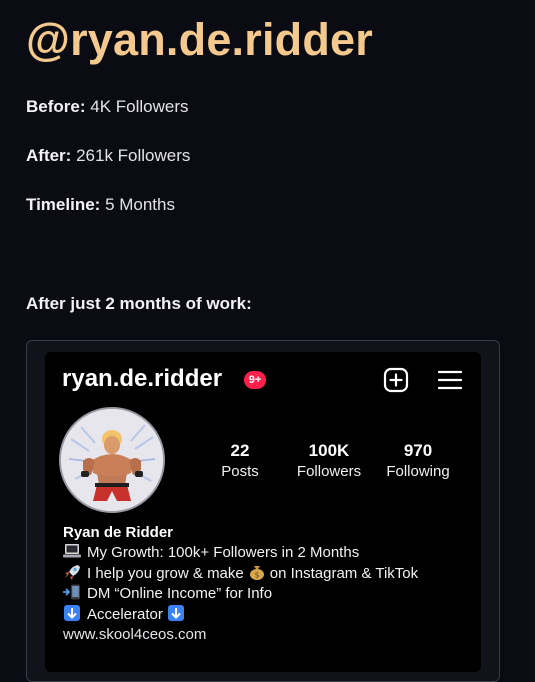 Image resolution: width=535 pixels, height=682 pixels. Describe the element at coordinates (72, 592) in the screenshot. I see `phone-arrow-emoji-icon` at that location.